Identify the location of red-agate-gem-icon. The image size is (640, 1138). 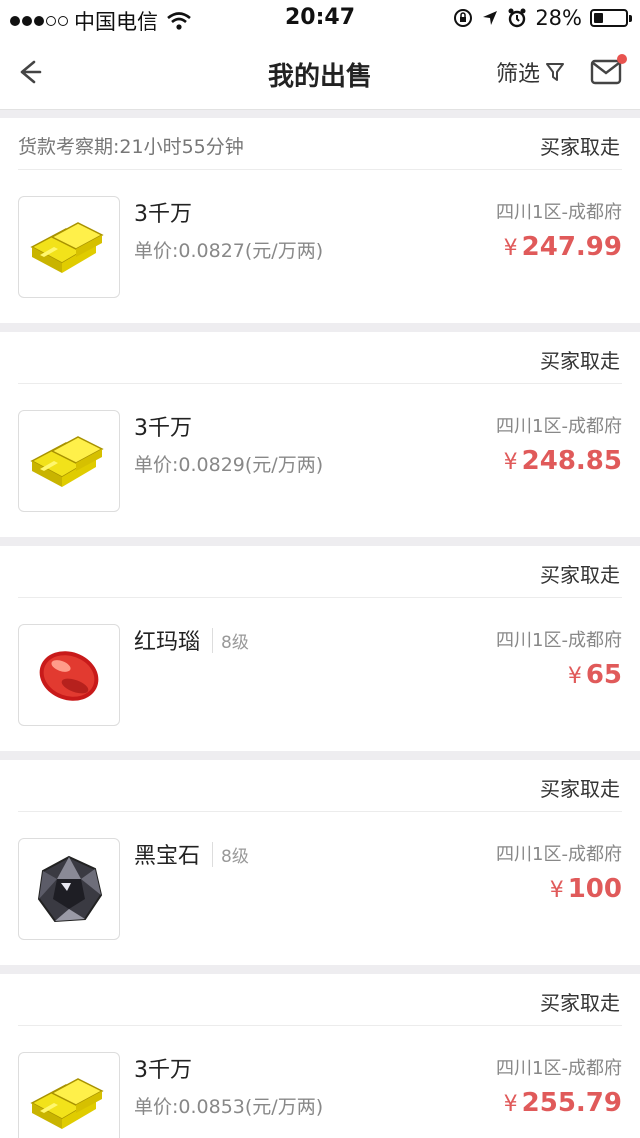
(69, 676).